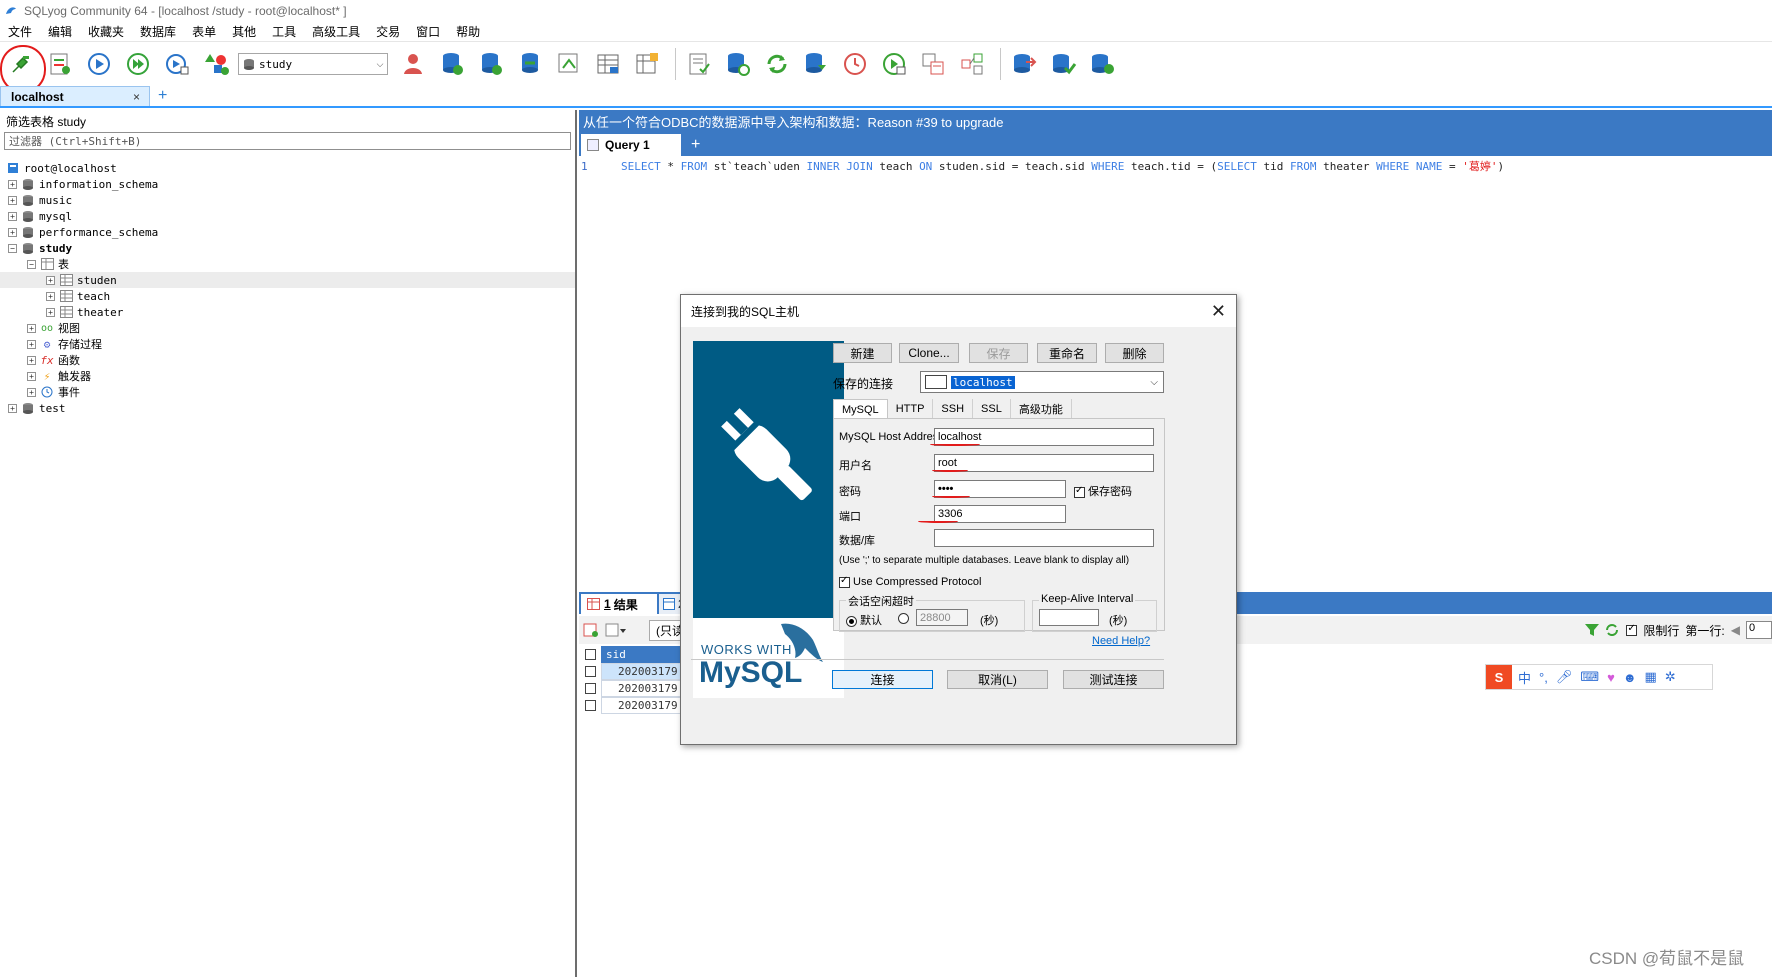 The image size is (1772, 977). I want to click on menu-window: 窗口, so click(428, 31).